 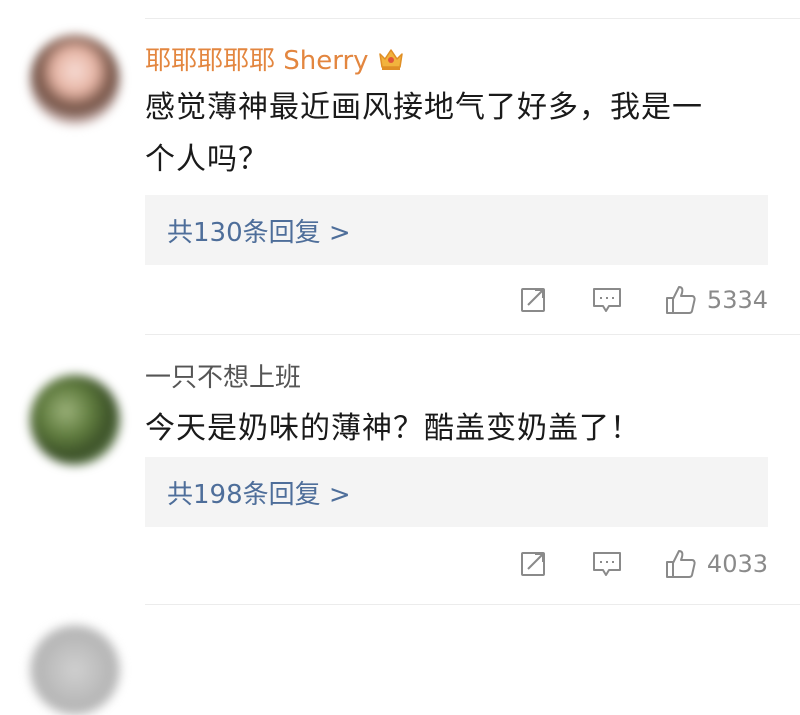 What do you see at coordinates (259, 230) in the screenshot?
I see `replies-label: 共130条回复 >` at bounding box center [259, 230].